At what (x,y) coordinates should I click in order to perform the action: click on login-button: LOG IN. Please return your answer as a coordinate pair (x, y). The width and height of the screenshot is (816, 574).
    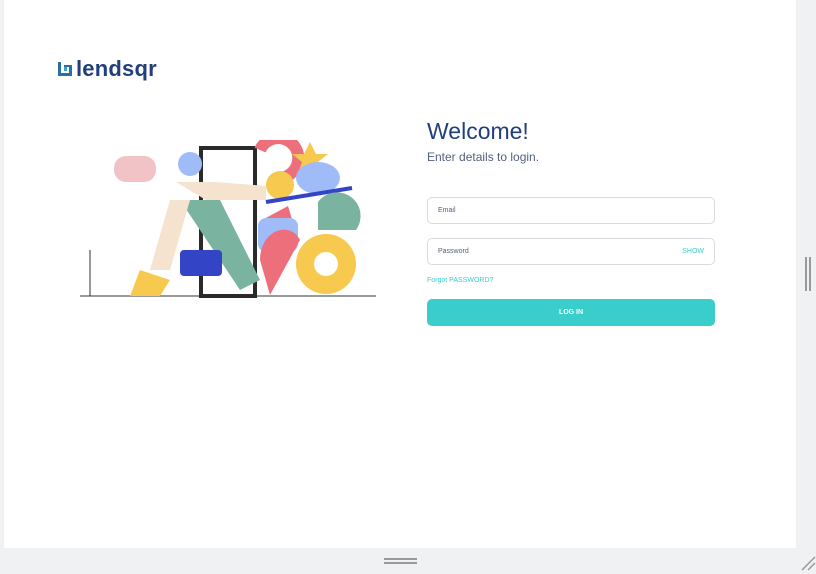
    Looking at the image, I should click on (571, 312).